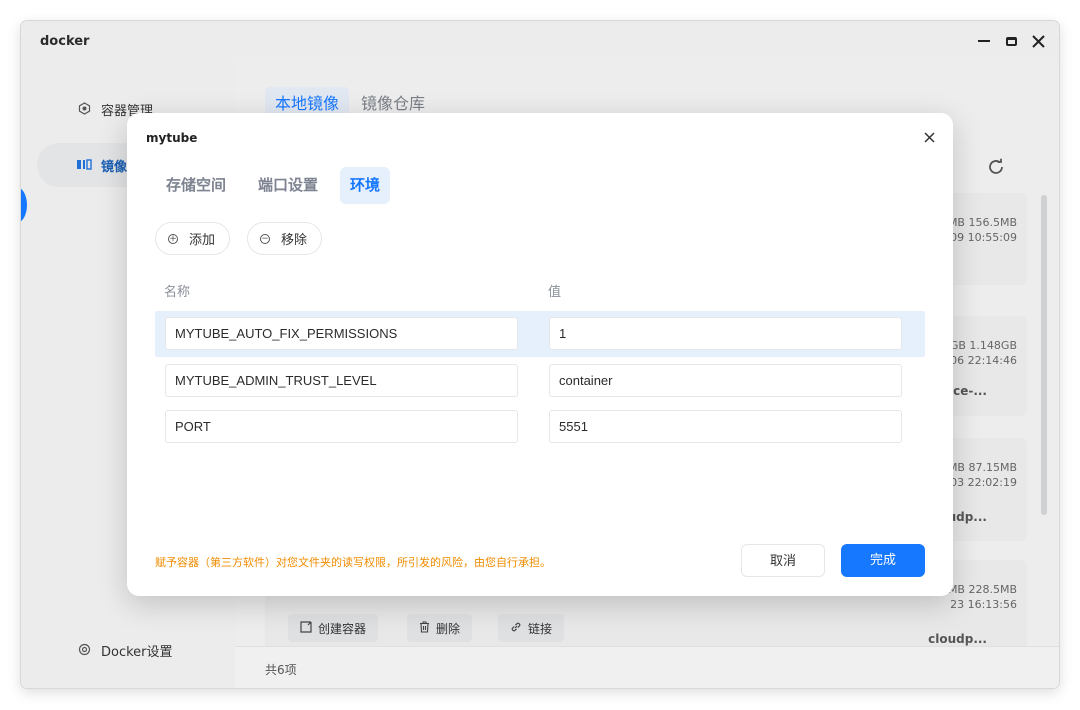  I want to click on close-icon, so click(929, 137).